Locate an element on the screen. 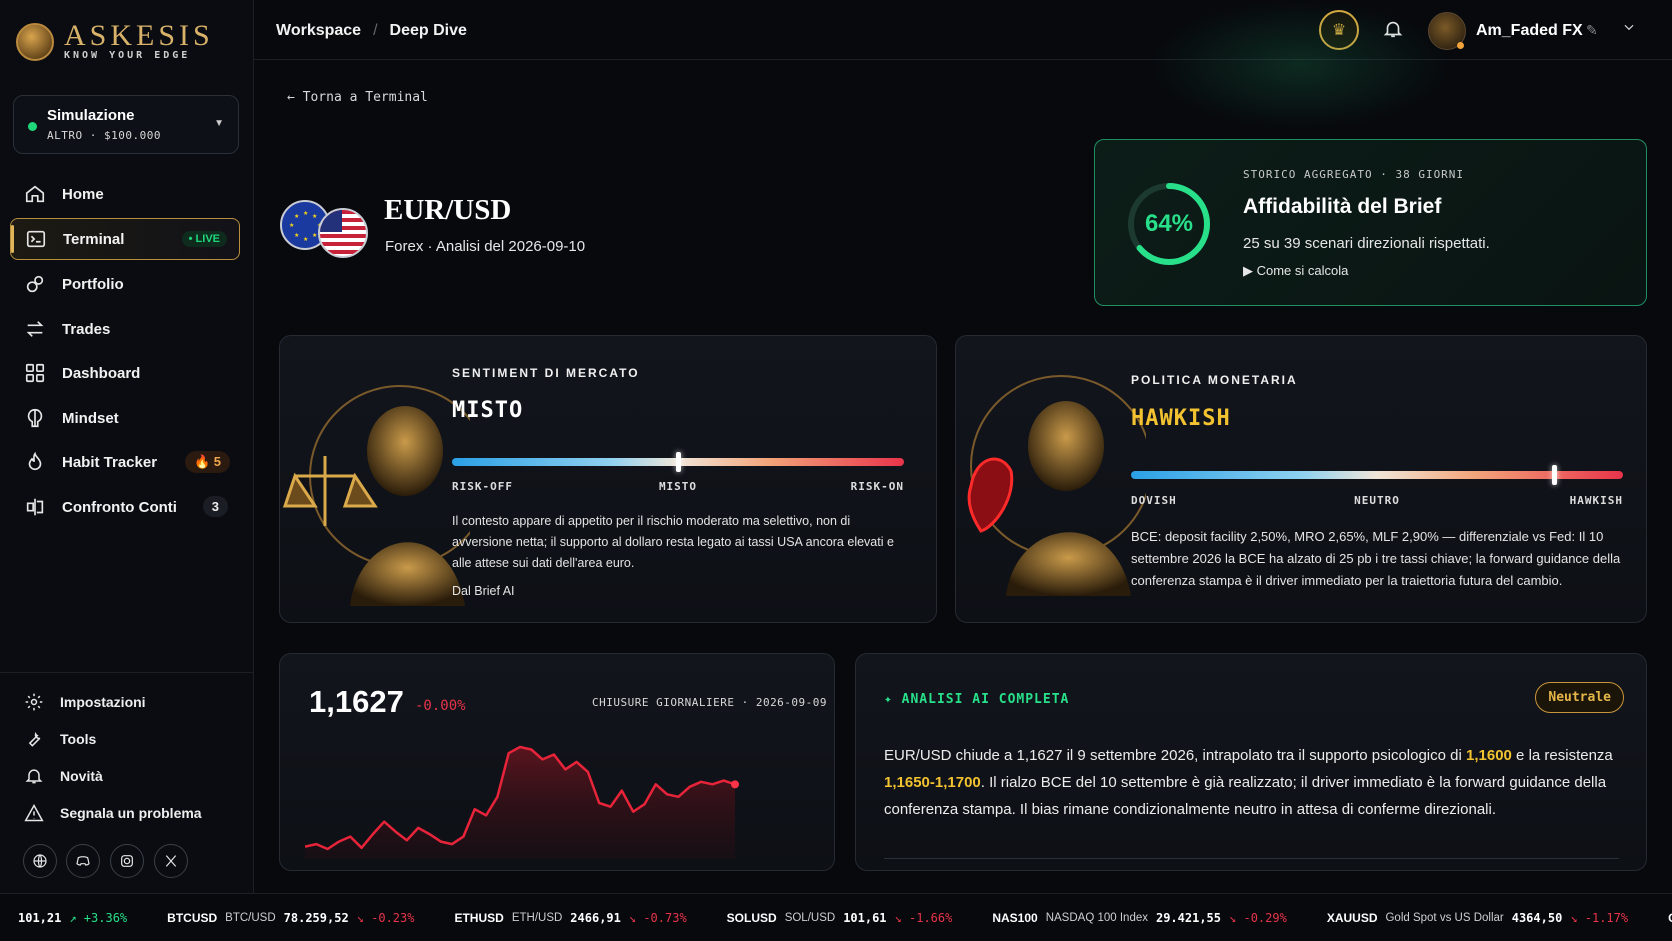 The image size is (1672, 941). sidebar-item-label: Trades is located at coordinates (86, 329).